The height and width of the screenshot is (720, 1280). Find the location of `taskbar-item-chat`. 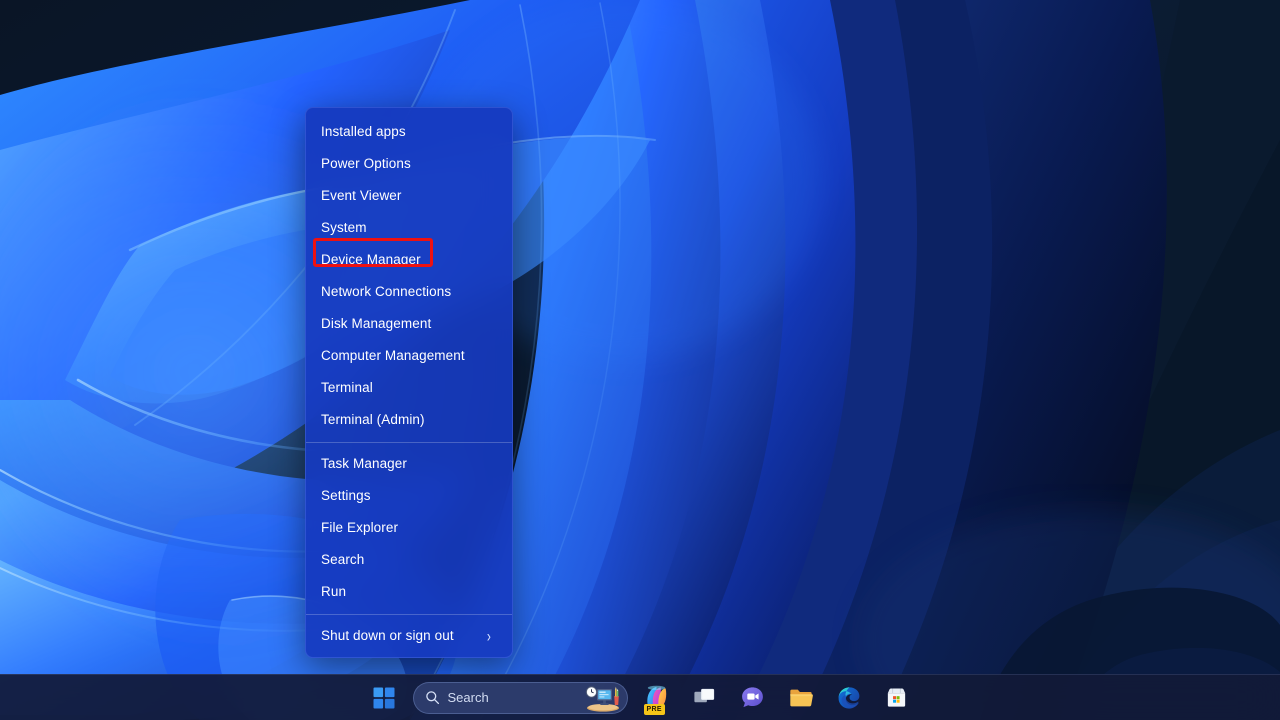

taskbar-item-chat is located at coordinates (753, 698).